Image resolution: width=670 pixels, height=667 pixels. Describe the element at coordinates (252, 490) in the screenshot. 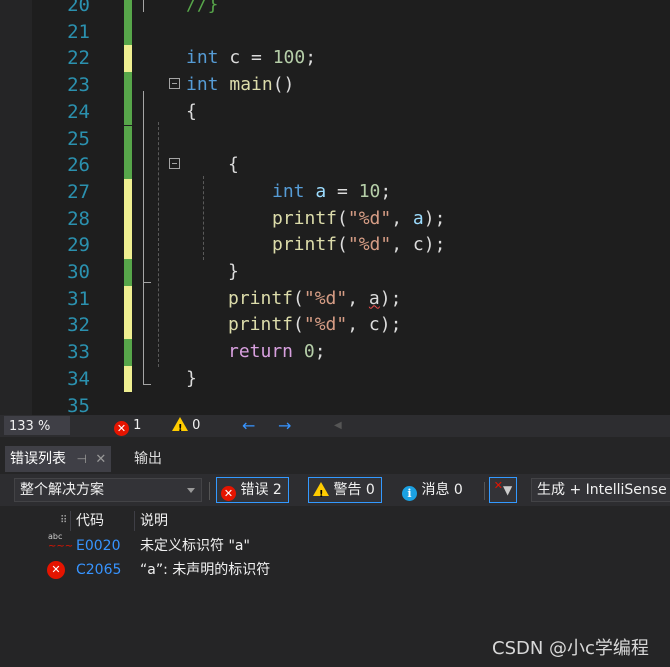

I see `errors-filter-button: ✕ 错误 2` at that location.